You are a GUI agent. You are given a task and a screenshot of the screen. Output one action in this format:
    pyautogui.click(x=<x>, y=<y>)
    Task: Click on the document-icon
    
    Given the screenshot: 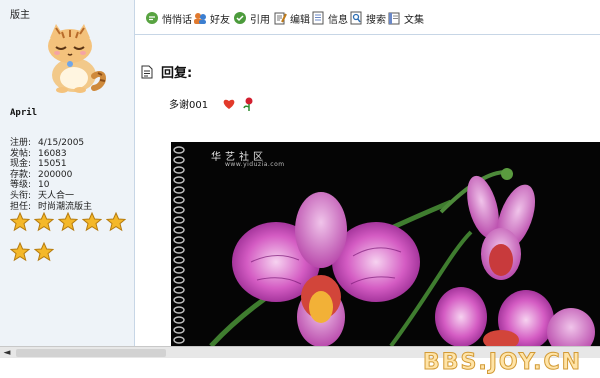 What is the action you would take?
    pyautogui.click(x=147, y=71)
    